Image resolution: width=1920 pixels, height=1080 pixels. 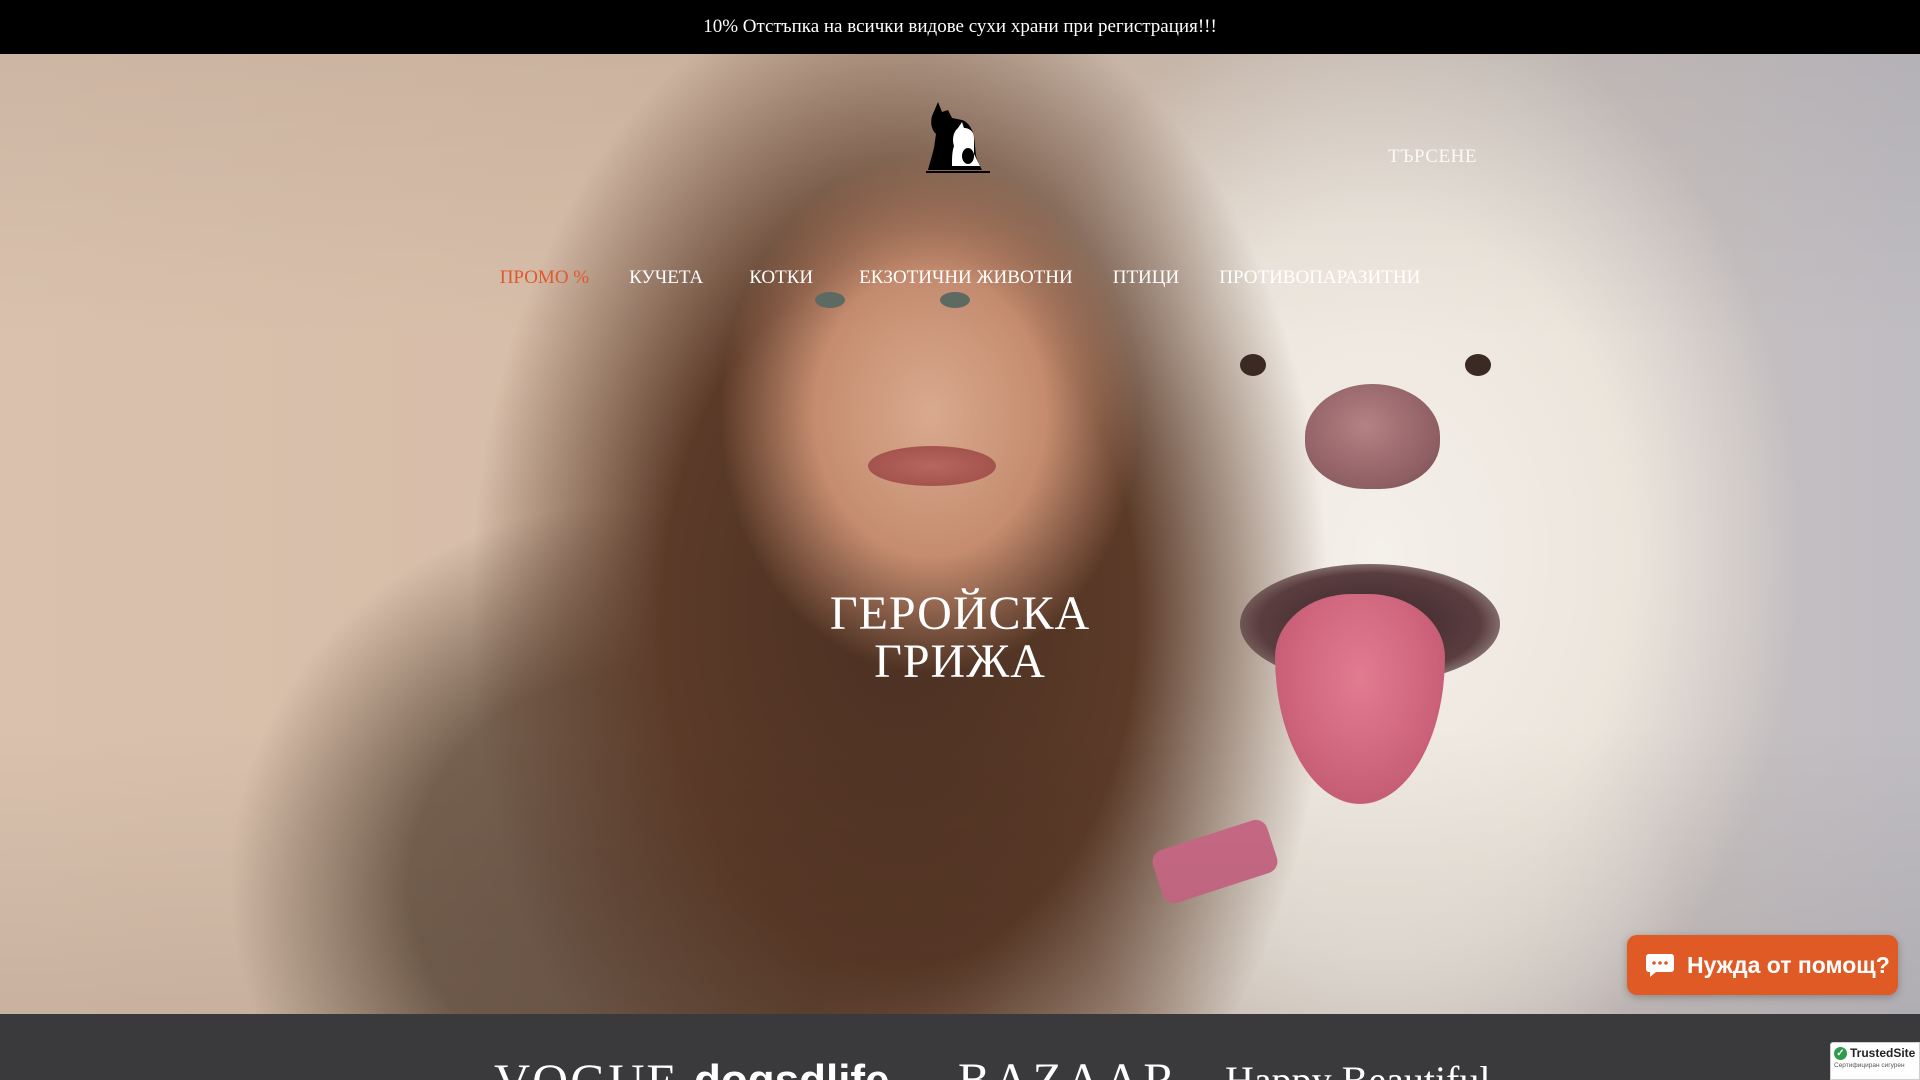 I want to click on press-logo-happy-beautiful: Happy Beautiful, so click(x=1358, y=1069).